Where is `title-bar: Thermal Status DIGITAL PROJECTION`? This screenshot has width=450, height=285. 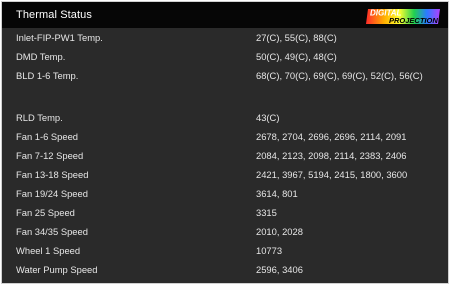
title-bar: Thermal Status DIGITAL PROJECTION is located at coordinates (225, 15).